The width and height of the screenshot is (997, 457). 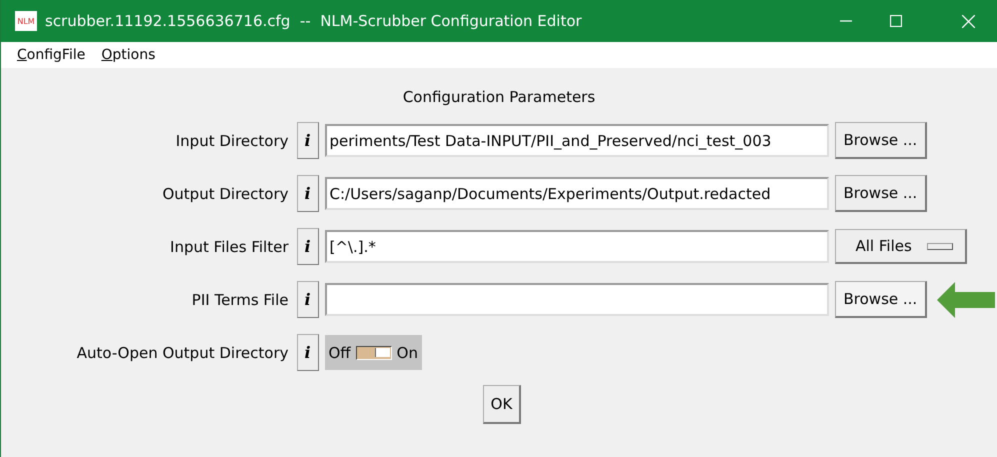 What do you see at coordinates (224, 193) in the screenshot?
I see `field-label: Output Directory` at bounding box center [224, 193].